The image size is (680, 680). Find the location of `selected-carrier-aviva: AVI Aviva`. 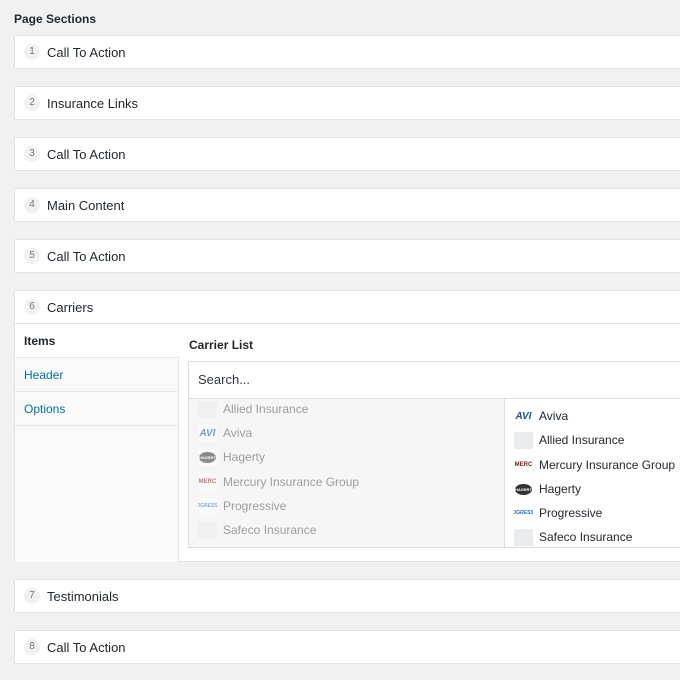

selected-carrier-aviva: AVI Aviva is located at coordinates (541, 416).